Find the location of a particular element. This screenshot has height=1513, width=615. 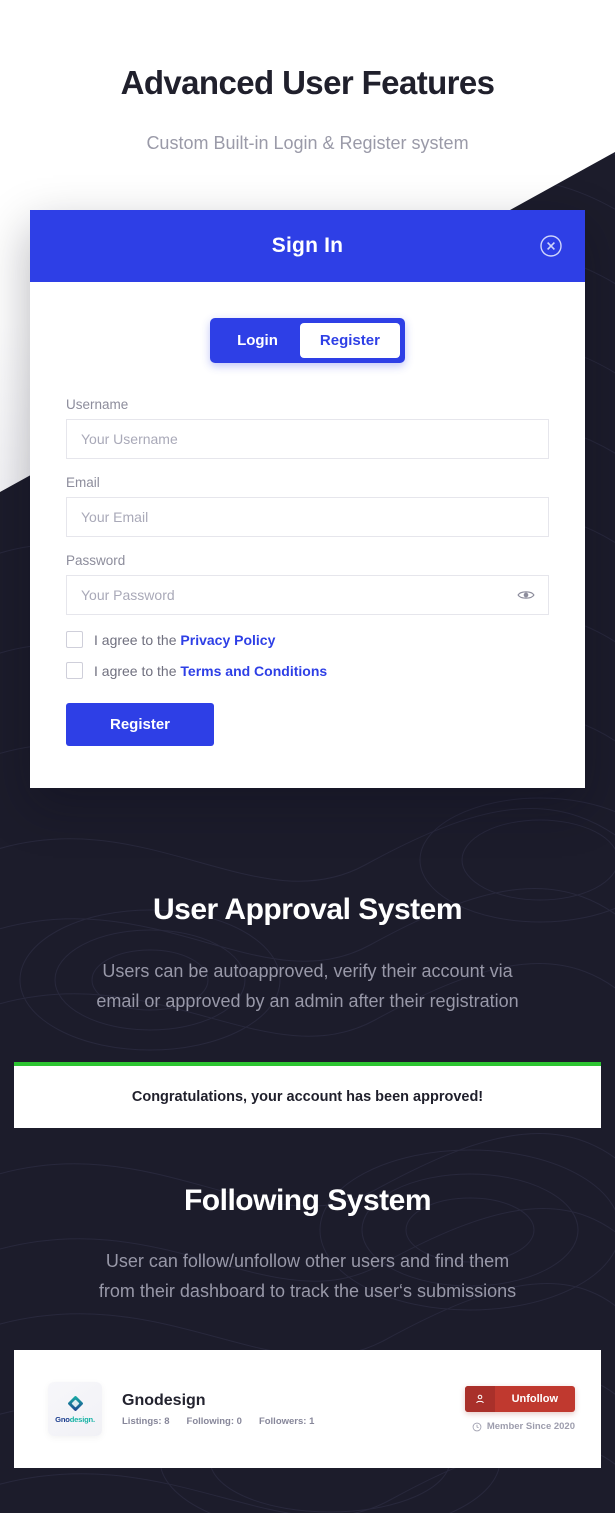

auth-tabs: Login Register is located at coordinates (307, 340).